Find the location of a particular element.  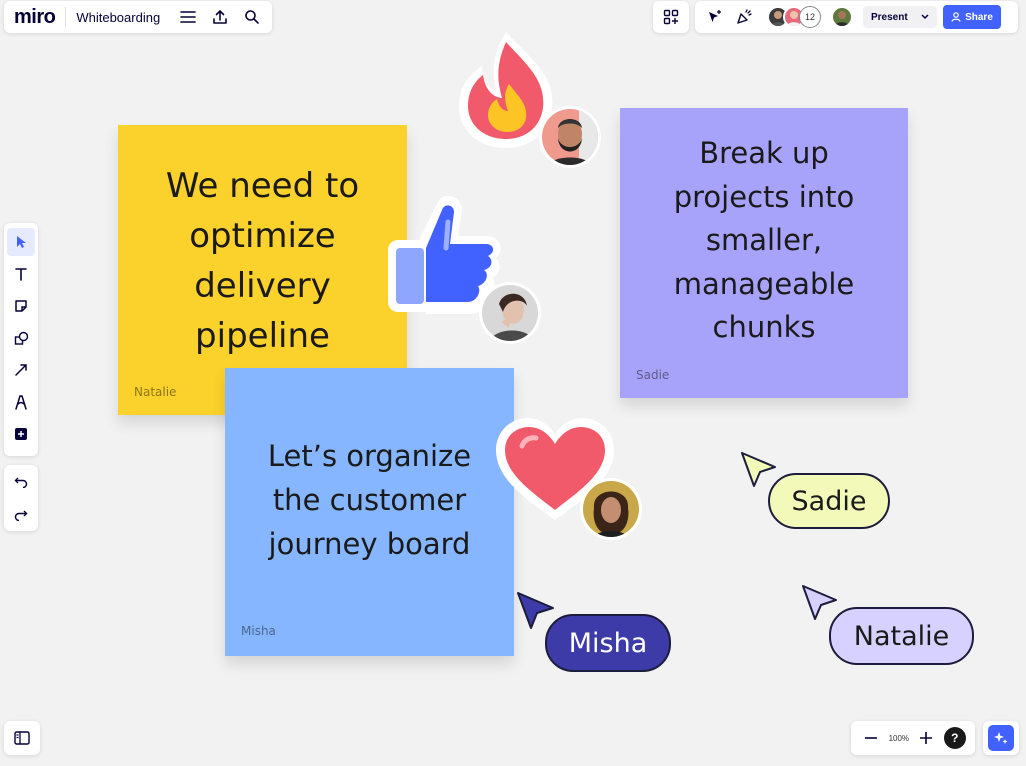

select-icon is located at coordinates (21, 242).